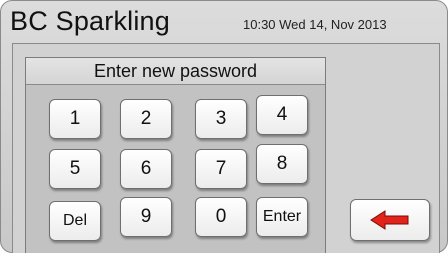 The width and height of the screenshot is (448, 253). What do you see at coordinates (75, 221) in the screenshot?
I see `delete-button: Del` at bounding box center [75, 221].